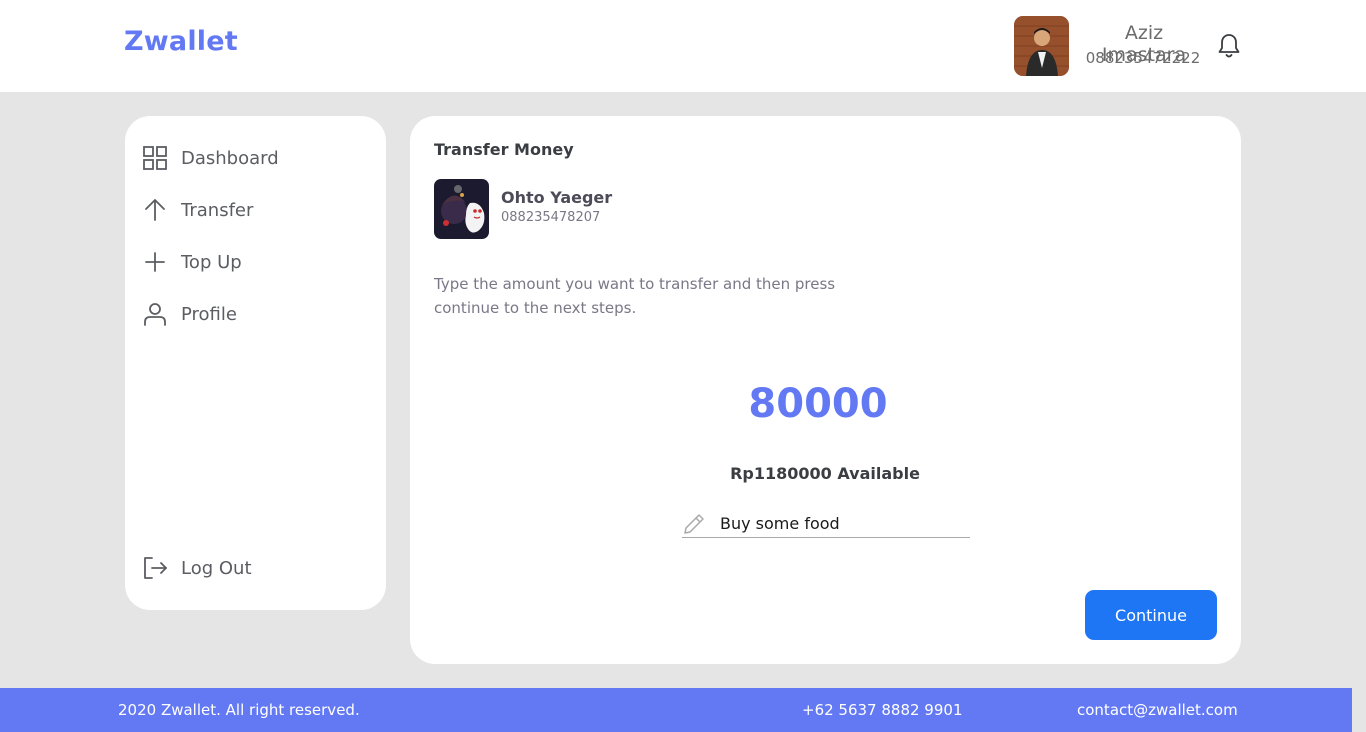 This screenshot has width=1366, height=732. Describe the element at coordinates (694, 524) in the screenshot. I see `pencil-icon` at that location.